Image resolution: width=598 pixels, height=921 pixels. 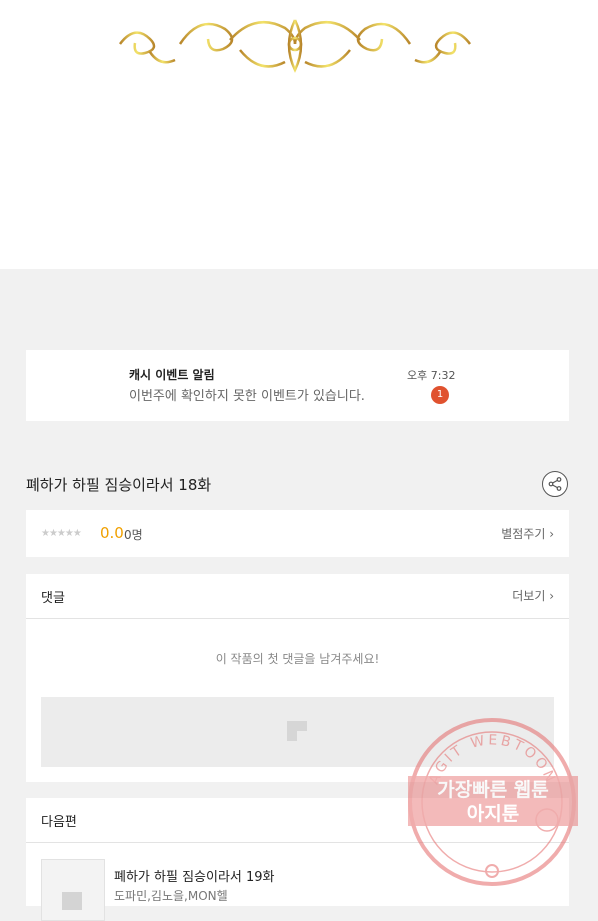 I want to click on comments-empty-message: 이 작품의 첫 댓글을 남겨주세요!, so click(x=297, y=659).